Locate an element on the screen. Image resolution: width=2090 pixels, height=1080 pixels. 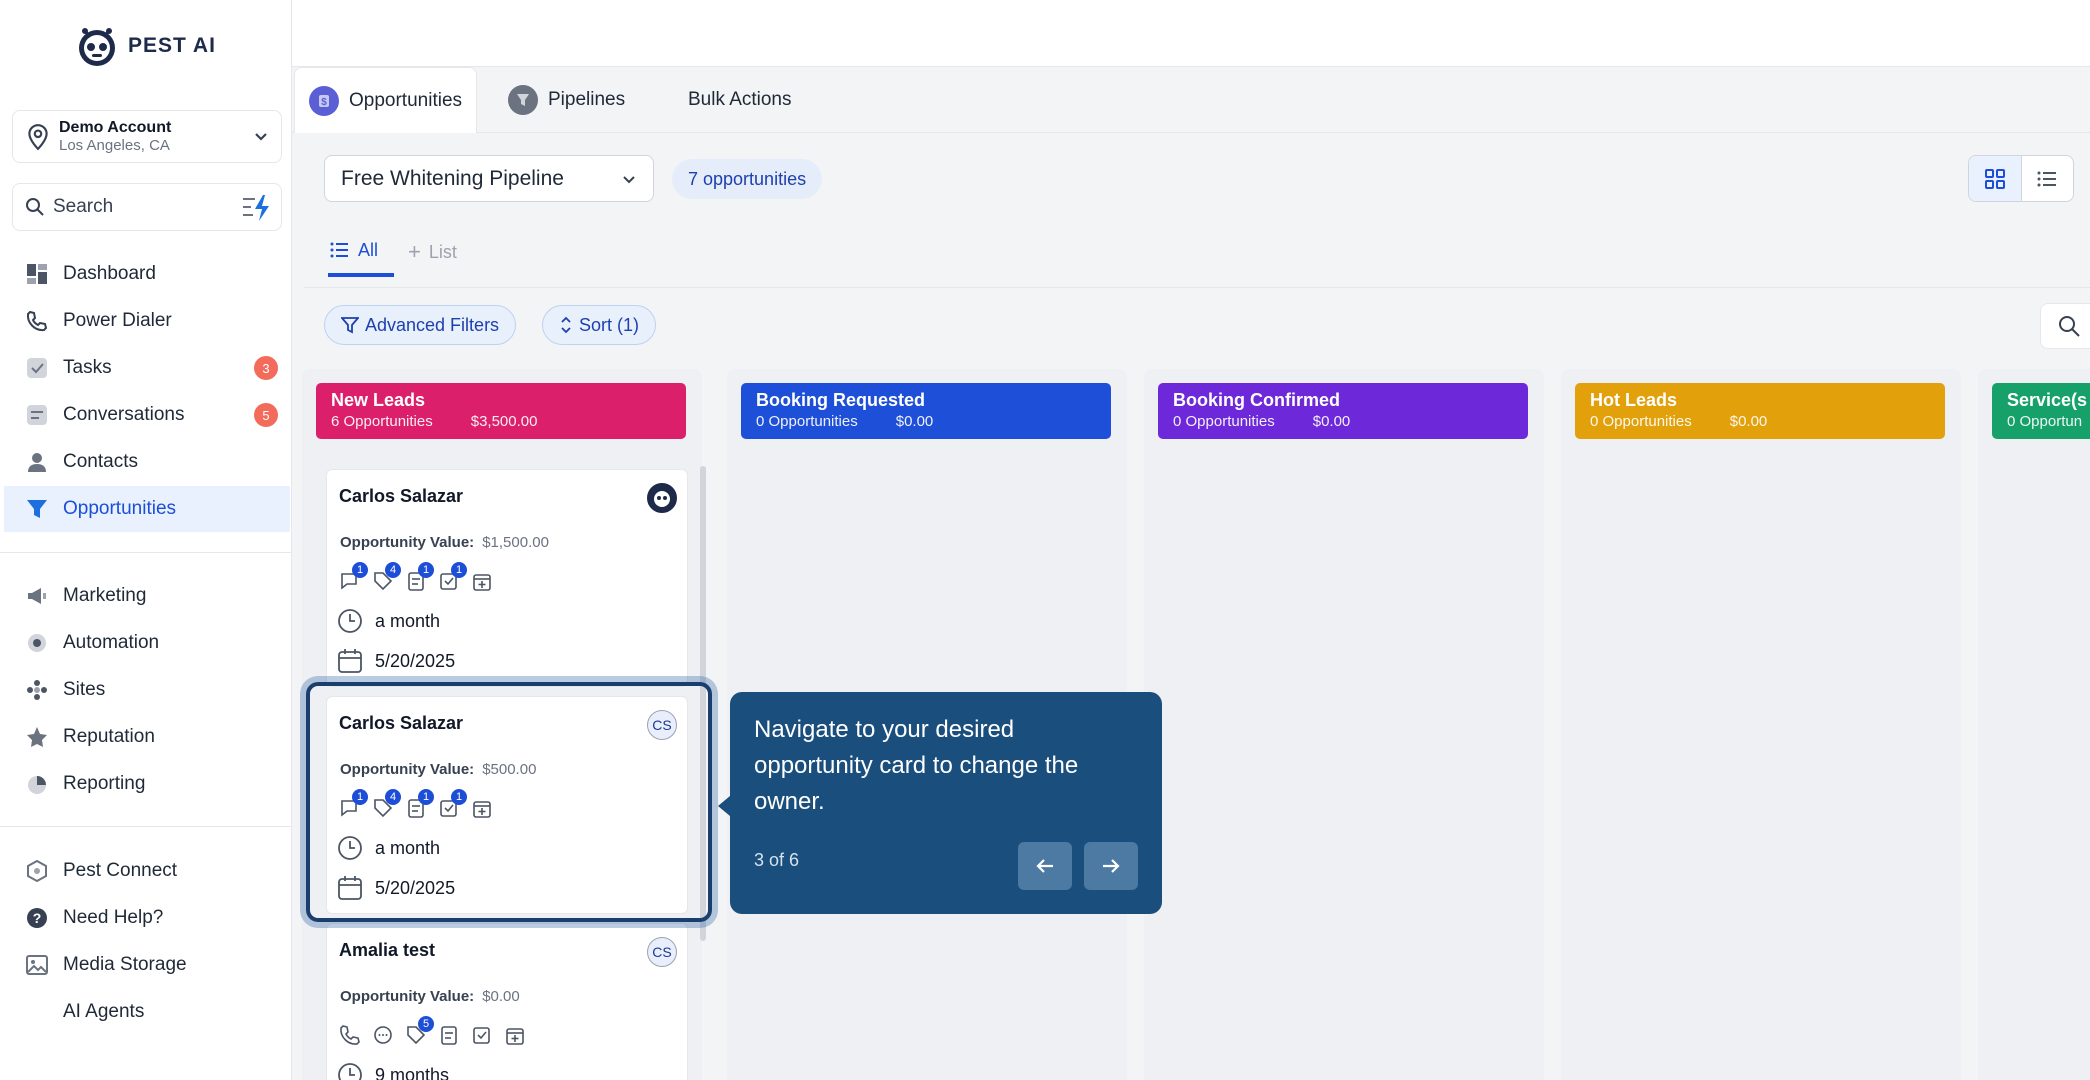
subtab-all: All is located at coordinates (361, 252).